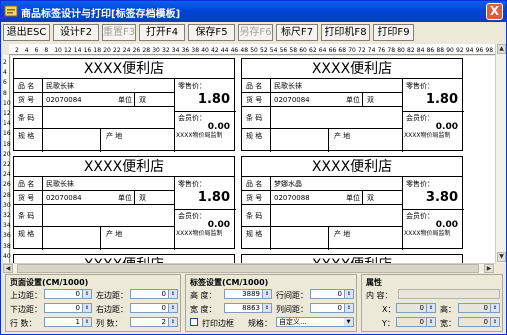 This screenshot has width=507, height=335. I want to click on name-label: 品 名, so click(254, 184).